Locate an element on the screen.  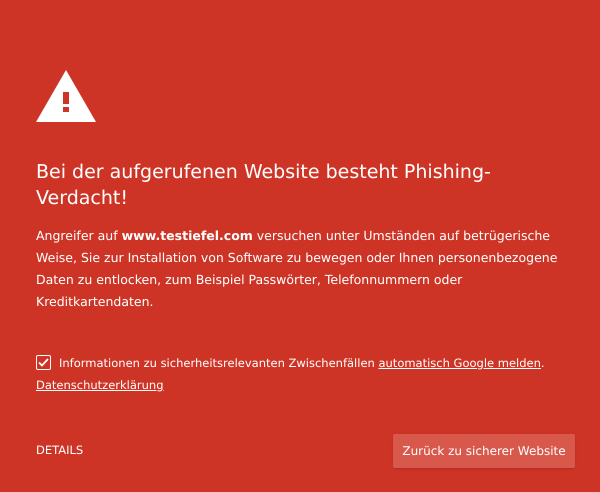
report-link: automatisch Google melden is located at coordinates (459, 363).